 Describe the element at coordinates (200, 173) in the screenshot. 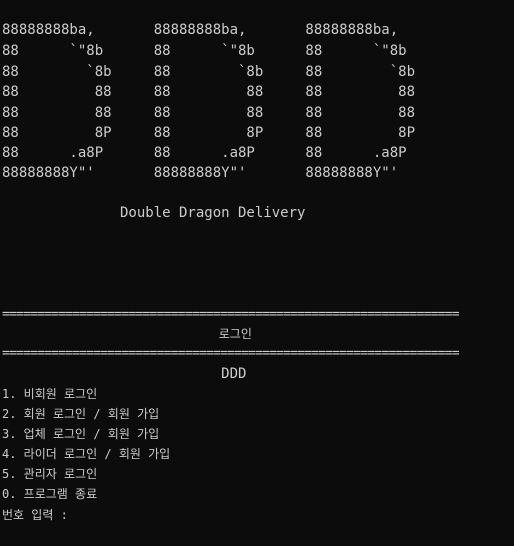

I see `banner-line: 88888888Y"' 88888888Y"' 88888888Y"'` at that location.